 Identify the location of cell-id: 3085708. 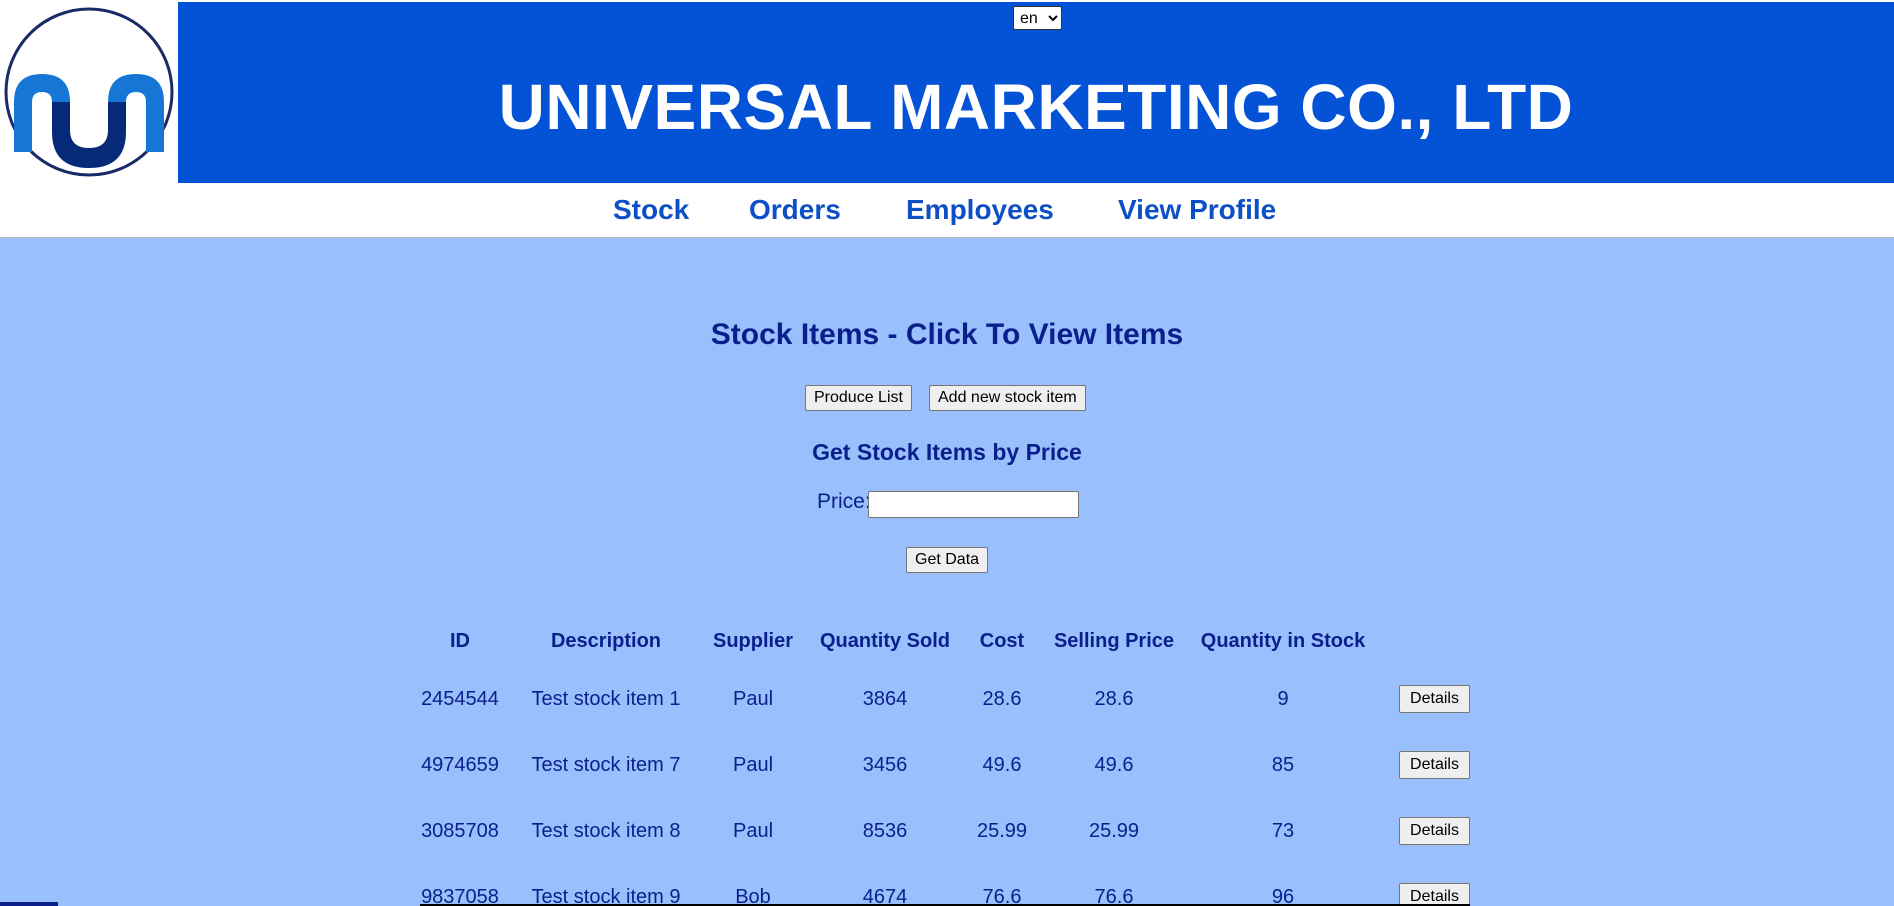
(460, 831).